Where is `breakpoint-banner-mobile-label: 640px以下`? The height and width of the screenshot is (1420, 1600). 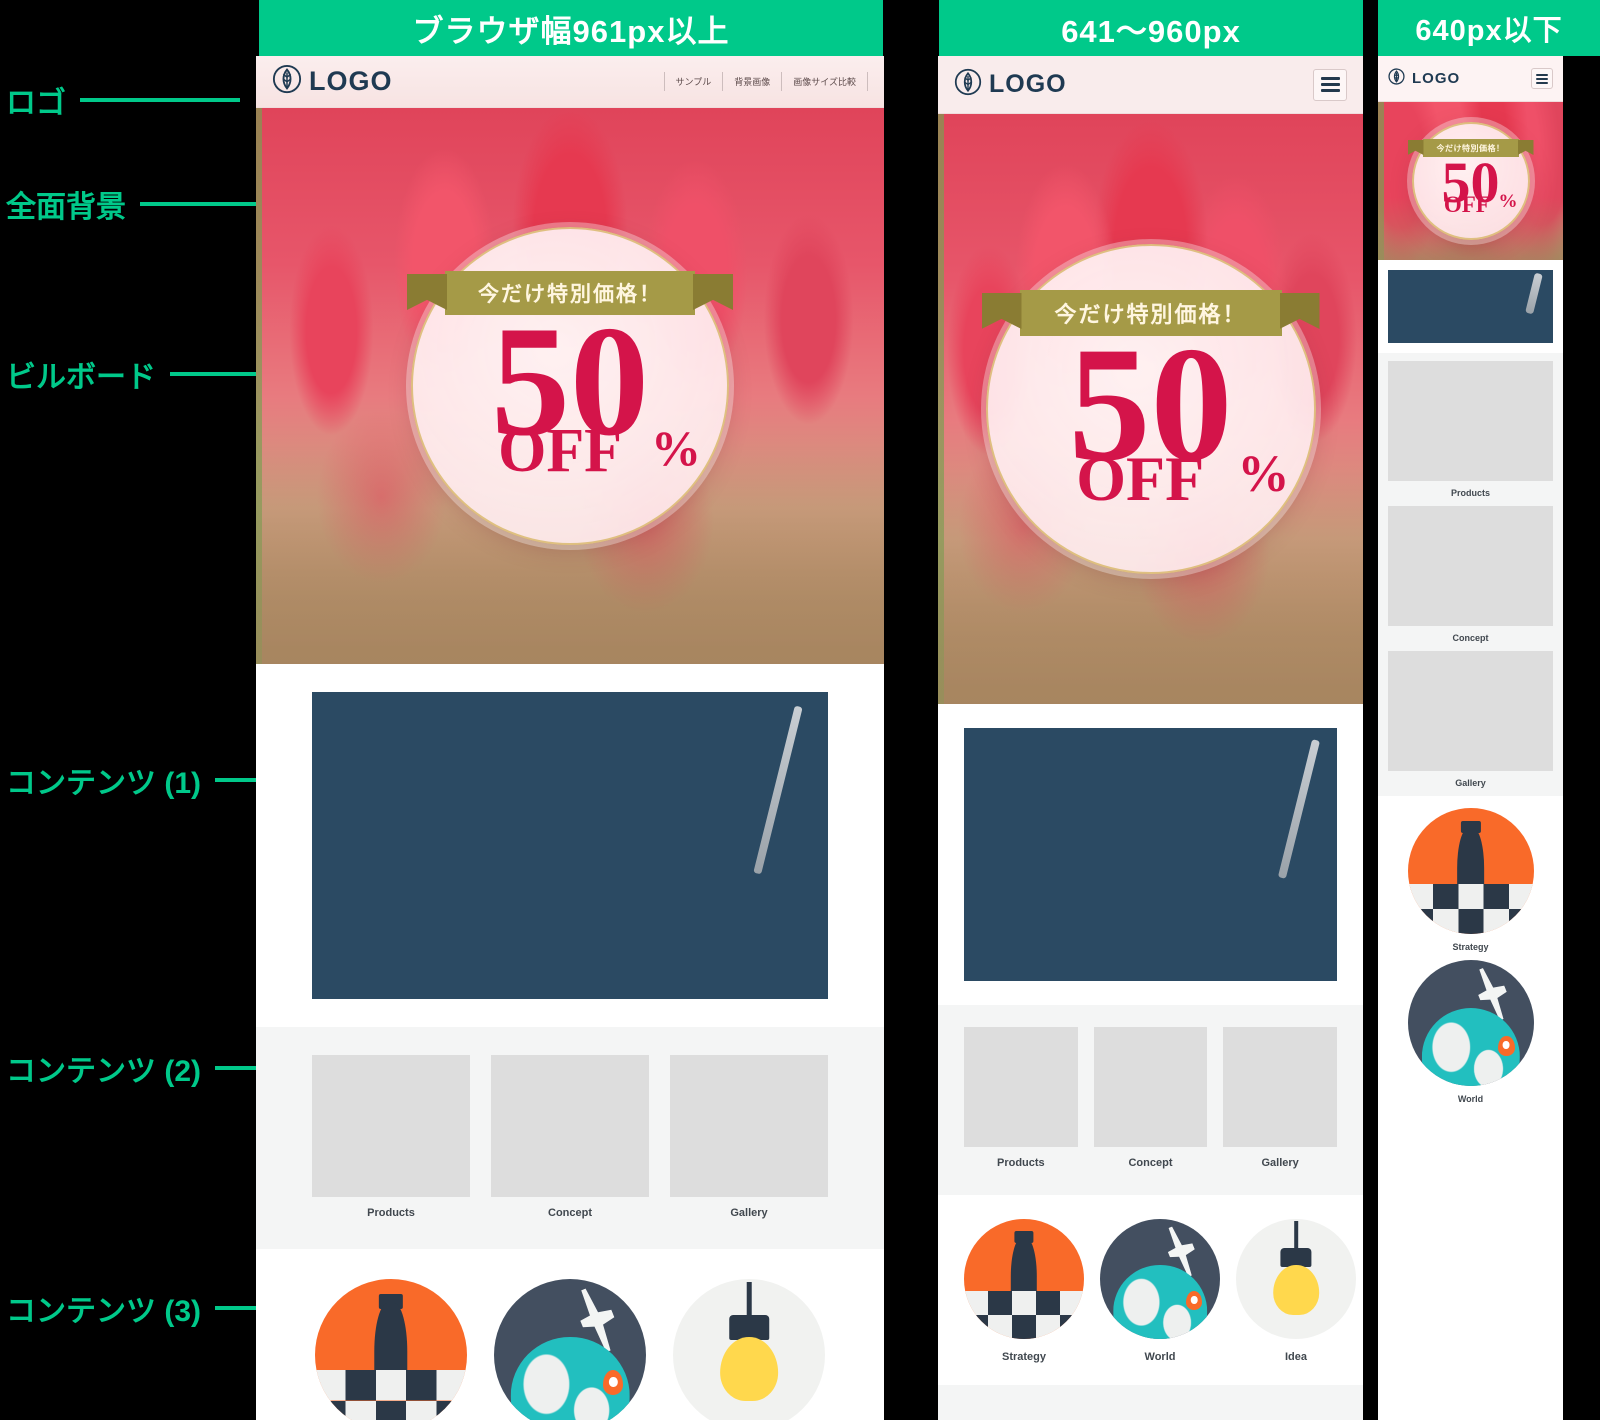 breakpoint-banner-mobile-label: 640px以下 is located at coordinates (1489, 31).